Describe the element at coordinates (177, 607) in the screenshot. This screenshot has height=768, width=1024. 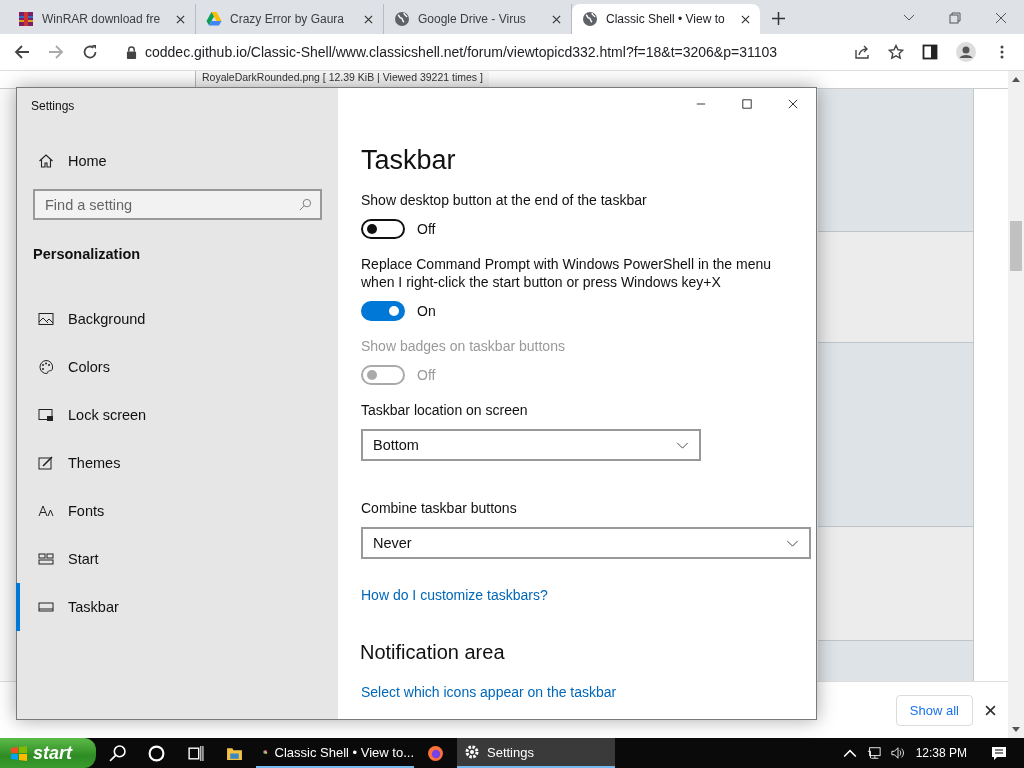
I see `nav-item: Taskbar` at that location.